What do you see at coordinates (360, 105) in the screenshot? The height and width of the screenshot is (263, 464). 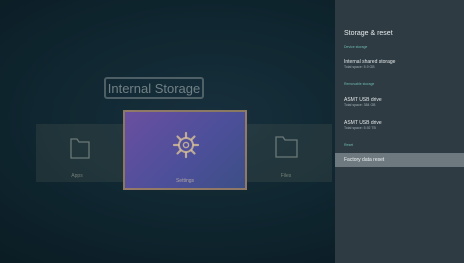 I see `usb-drive-1-space: Total space: 384 GB` at bounding box center [360, 105].